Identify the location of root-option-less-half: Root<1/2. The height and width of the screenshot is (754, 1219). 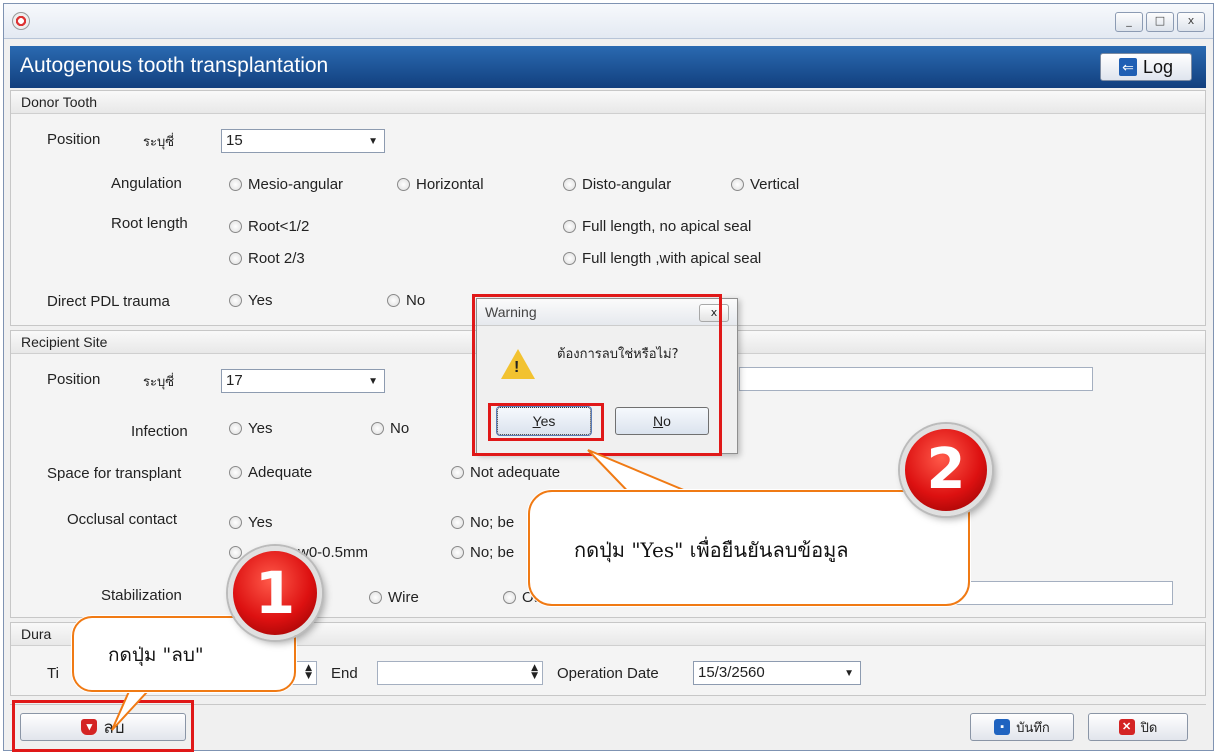
(269, 226).